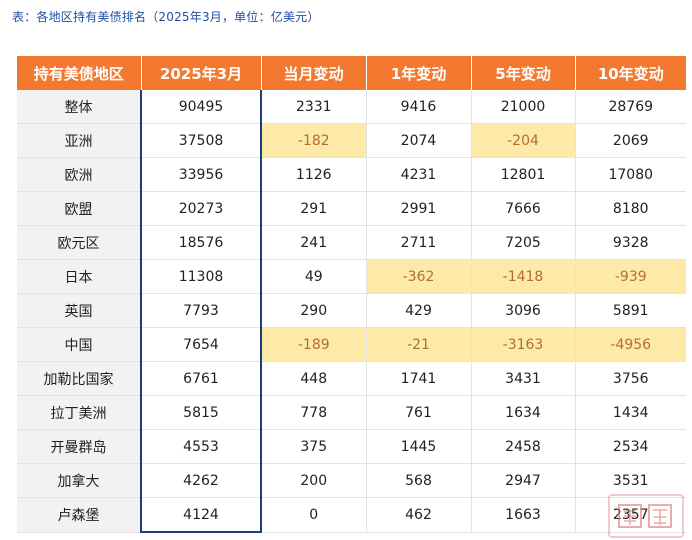 The width and height of the screenshot is (692, 540). Describe the element at coordinates (201, 344) in the screenshot. I see `cell-current: 7654` at that location.